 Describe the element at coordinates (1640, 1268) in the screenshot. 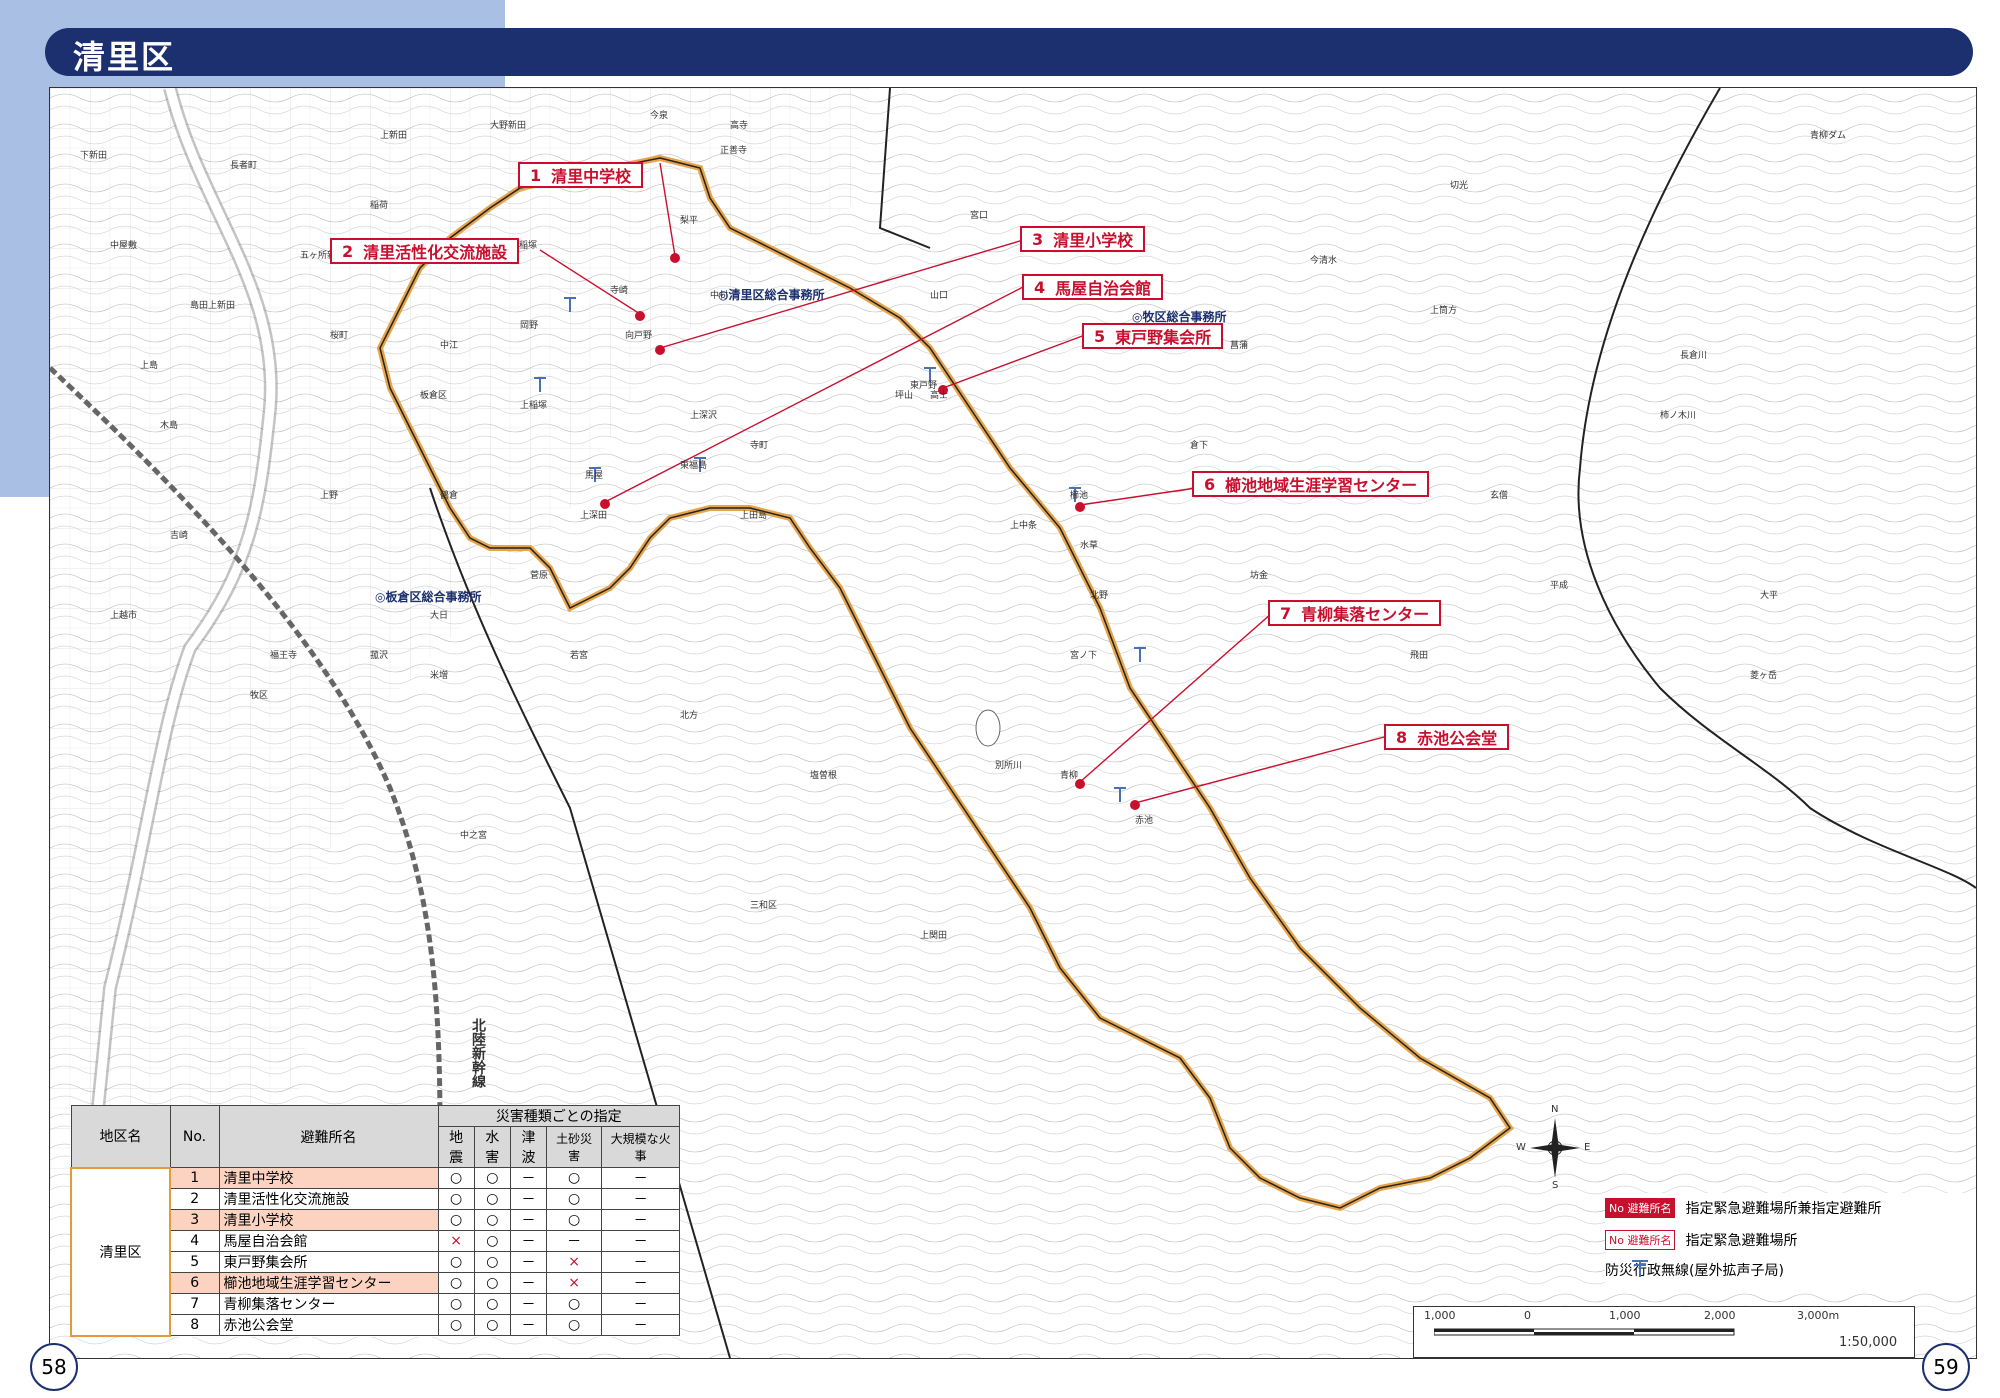

I see `antenna-icon` at that location.